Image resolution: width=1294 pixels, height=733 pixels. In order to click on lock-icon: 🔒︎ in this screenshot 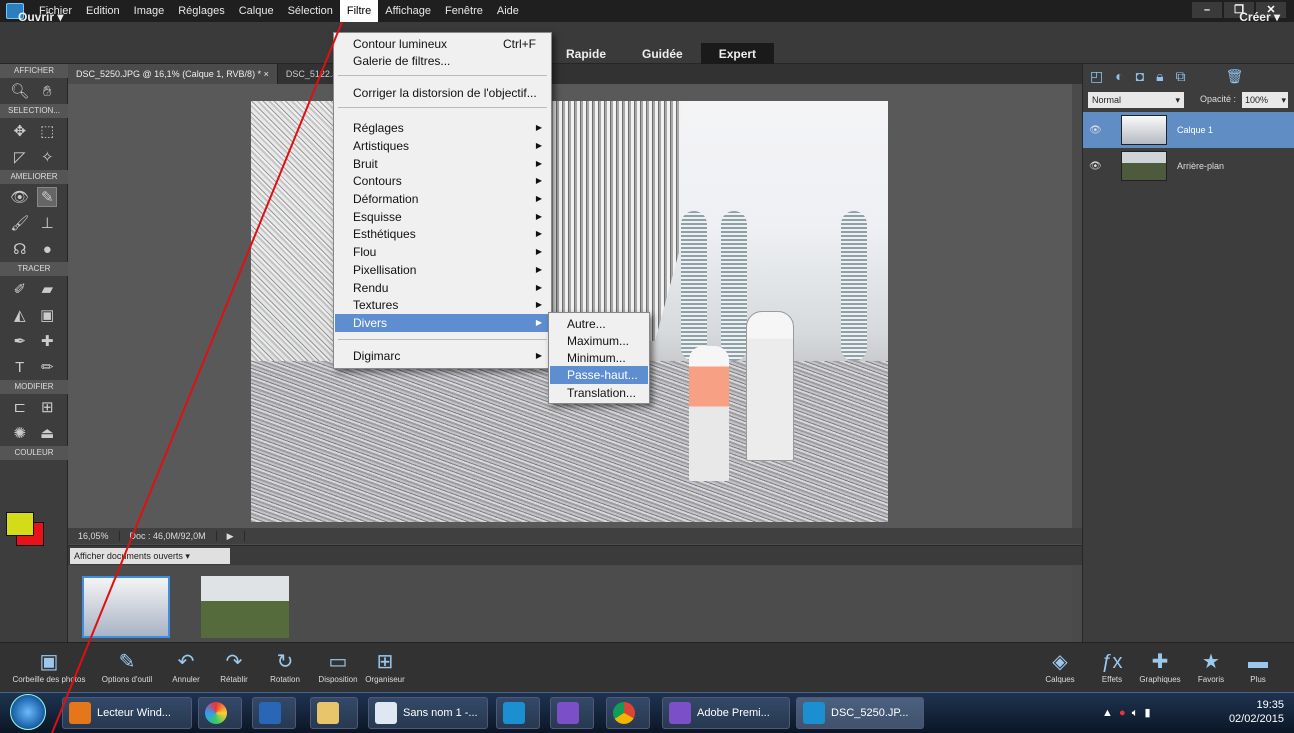, I will do `click(1159, 76)`.